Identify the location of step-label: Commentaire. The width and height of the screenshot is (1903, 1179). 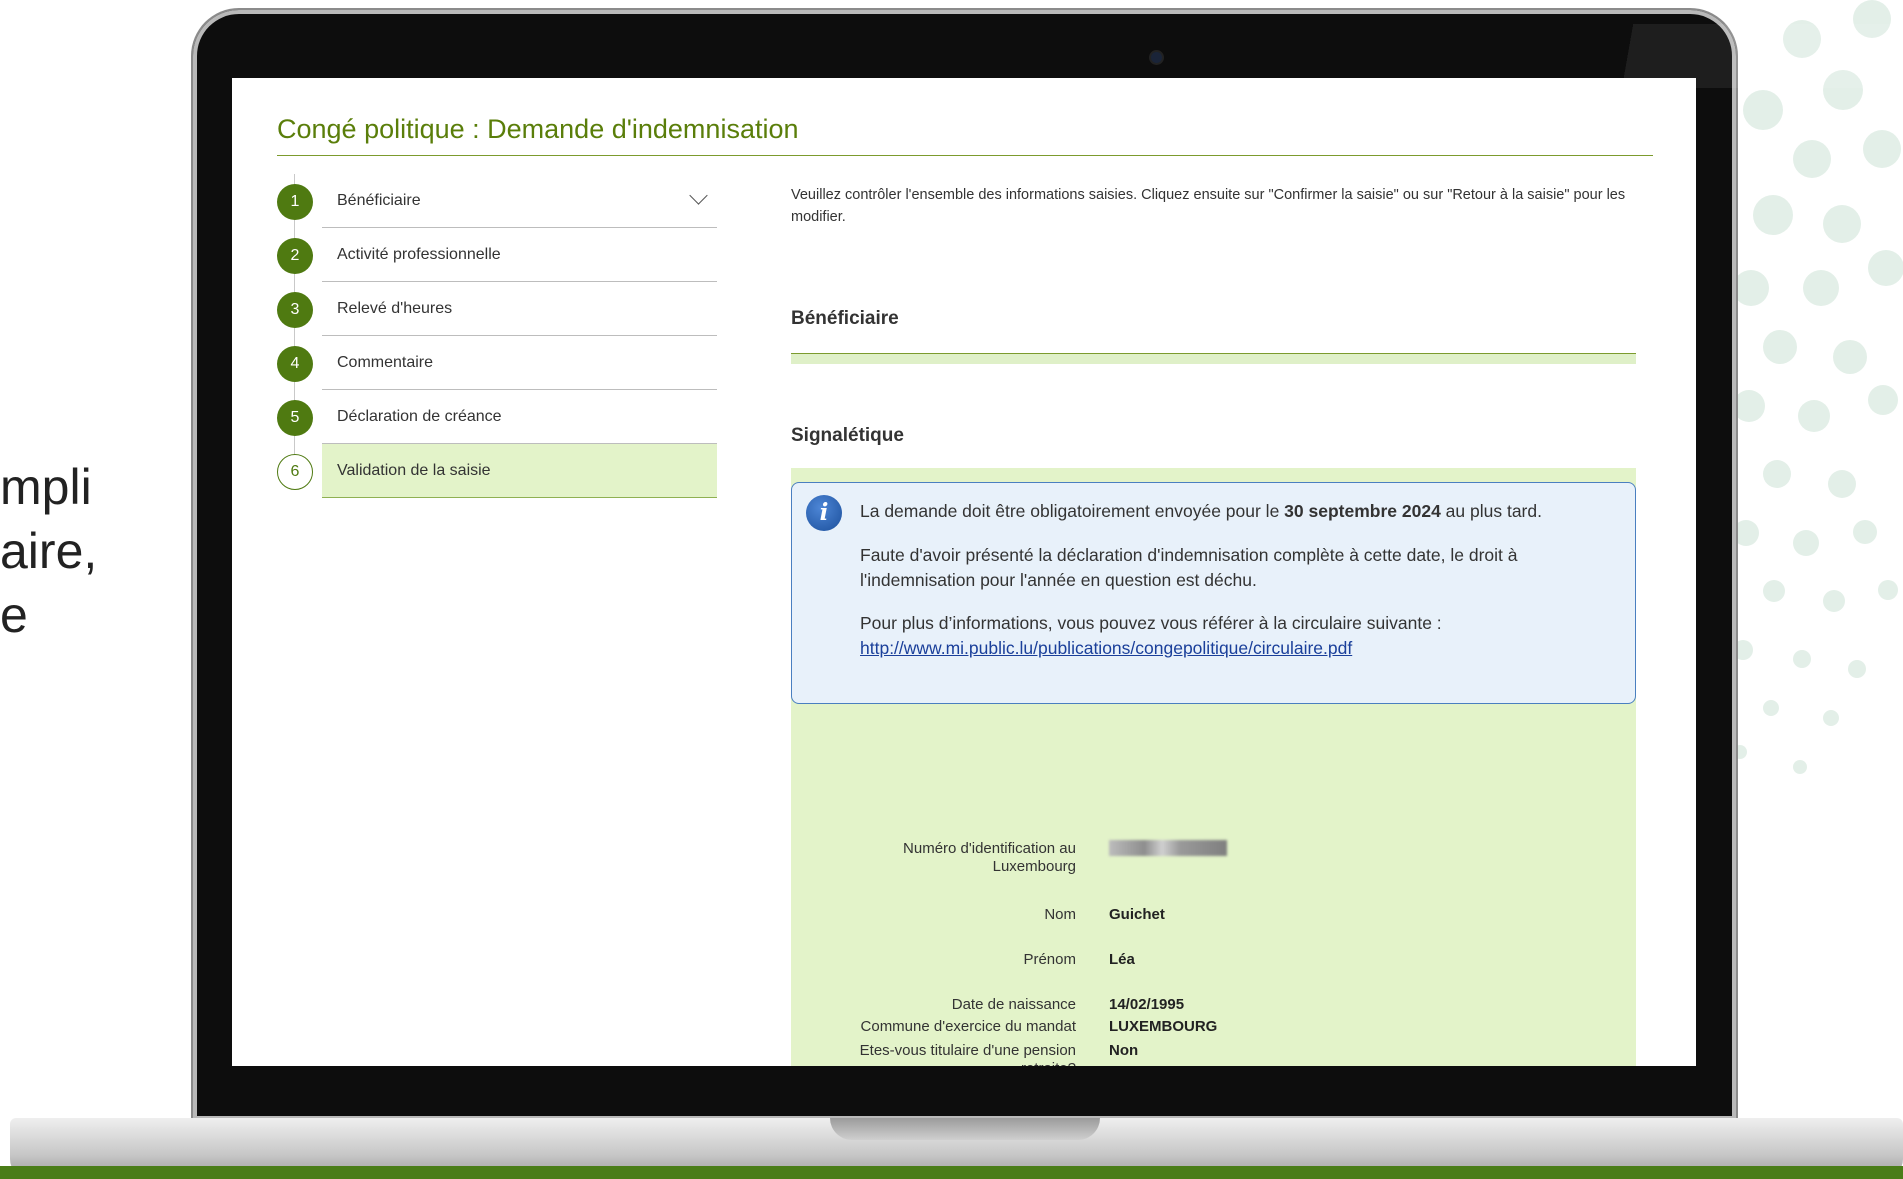
(385, 362).